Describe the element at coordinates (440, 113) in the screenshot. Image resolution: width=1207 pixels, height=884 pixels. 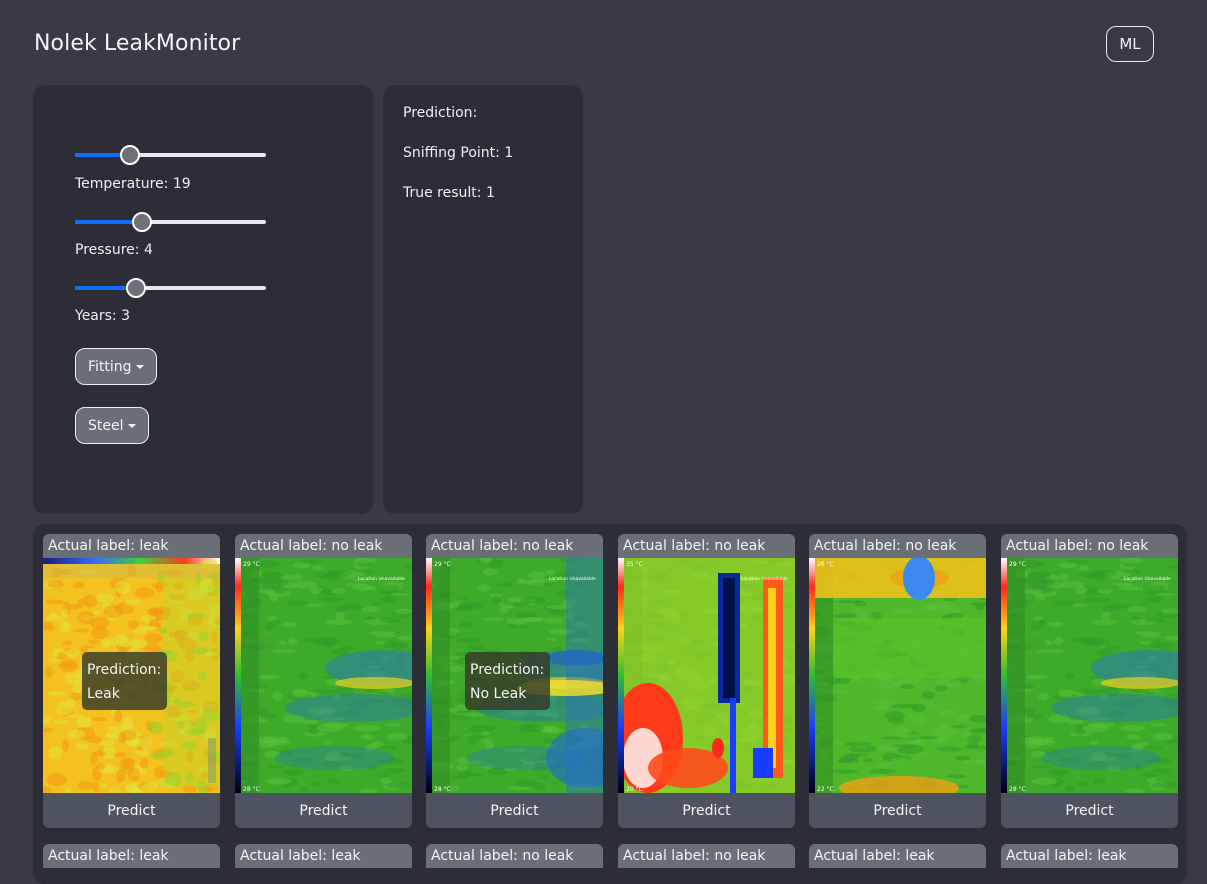
I see `prediction-text: Prediction:` at that location.